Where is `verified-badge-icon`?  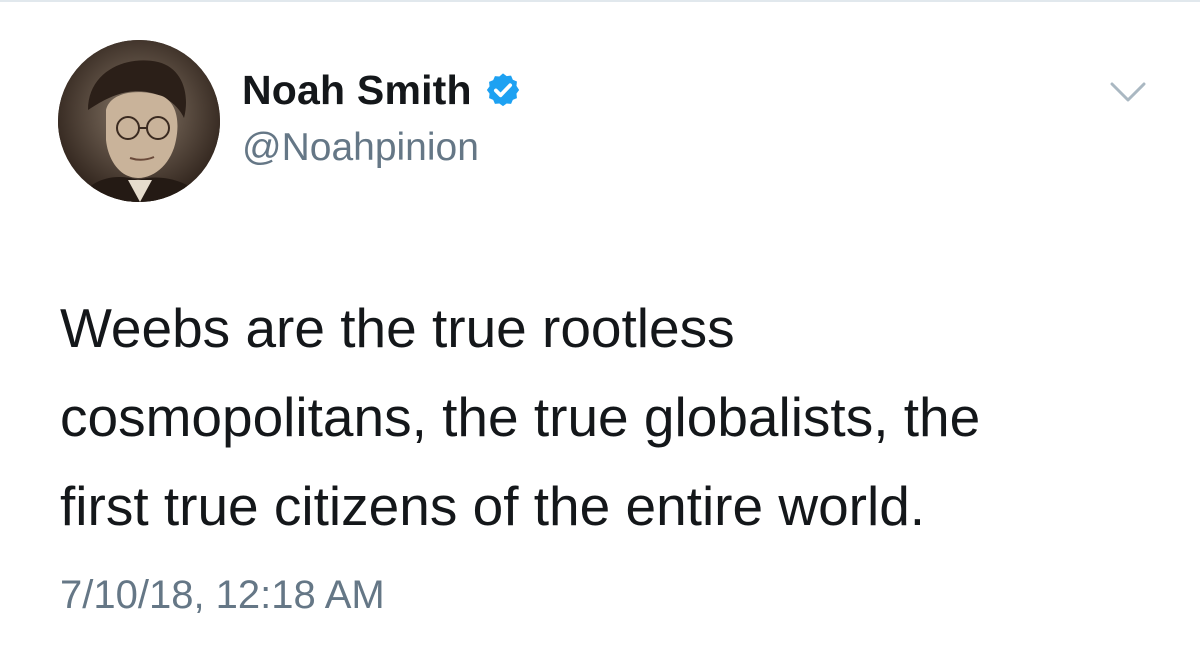
verified-badge-icon is located at coordinates (503, 90).